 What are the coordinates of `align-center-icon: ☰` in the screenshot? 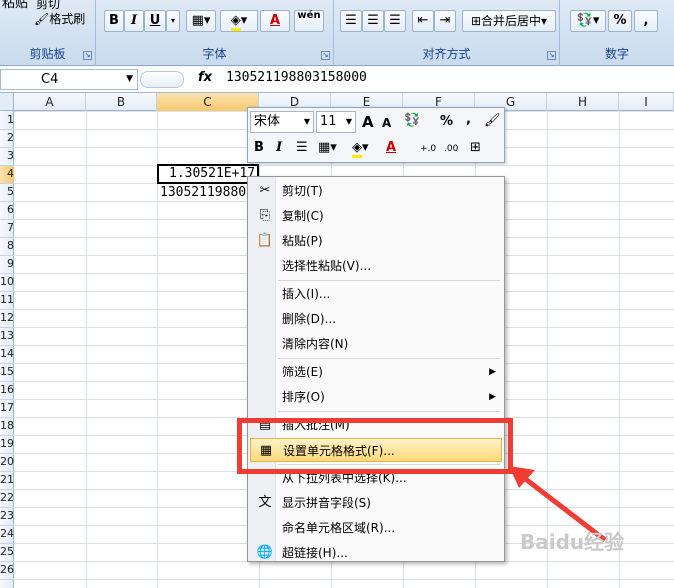 It's located at (302, 147).